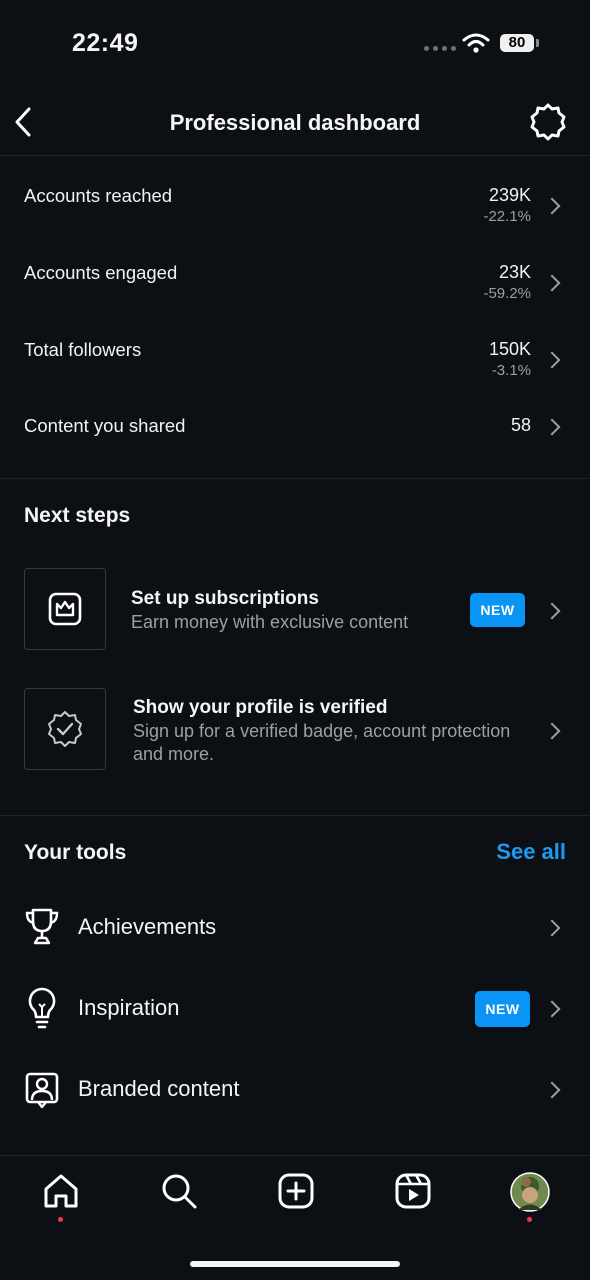  I want to click on metric-value: 58, so click(520, 425).